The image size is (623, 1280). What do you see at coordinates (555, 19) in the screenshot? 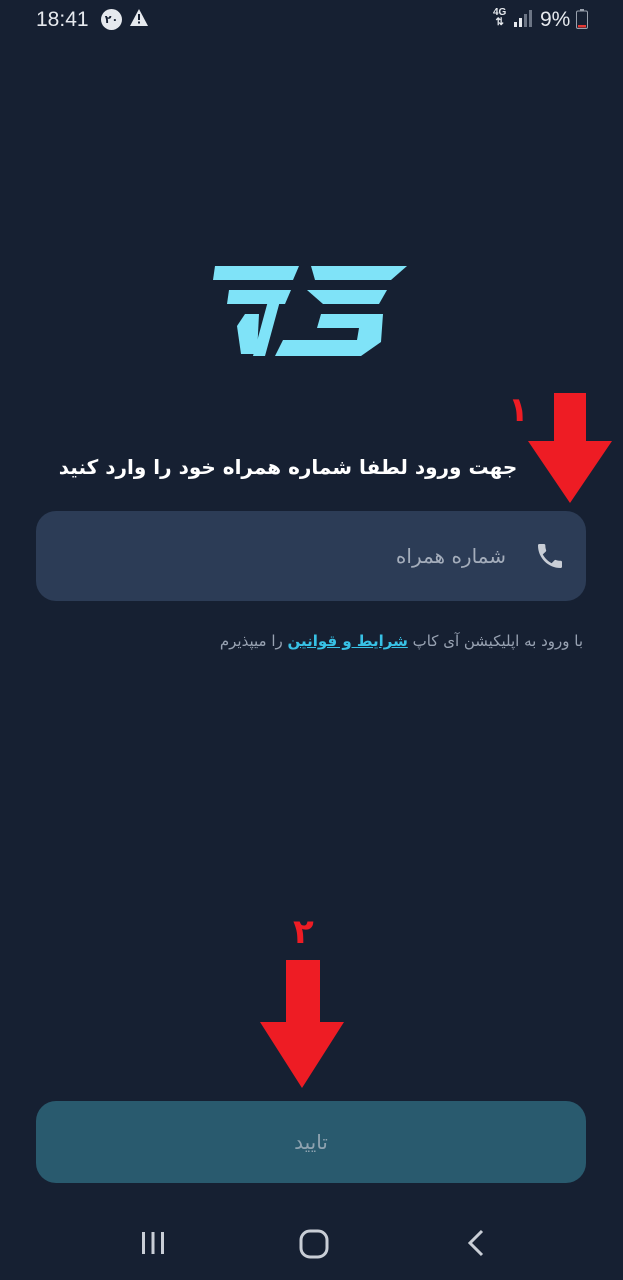
I see `battery-percent: 9%` at bounding box center [555, 19].